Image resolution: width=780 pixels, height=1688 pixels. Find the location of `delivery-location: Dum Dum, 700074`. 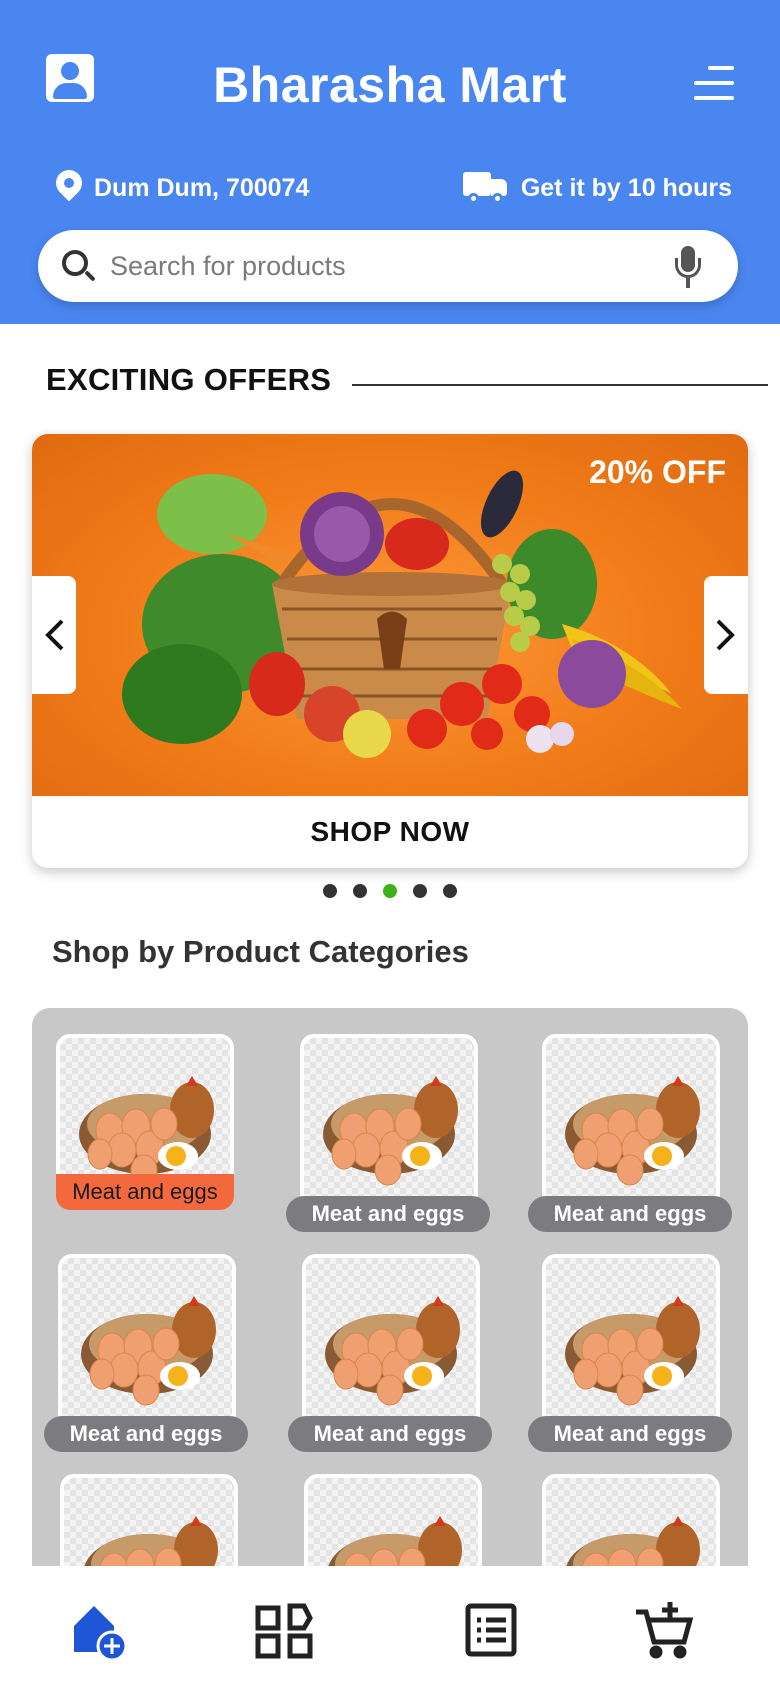

delivery-location: Dum Dum, 700074 is located at coordinates (180, 186).